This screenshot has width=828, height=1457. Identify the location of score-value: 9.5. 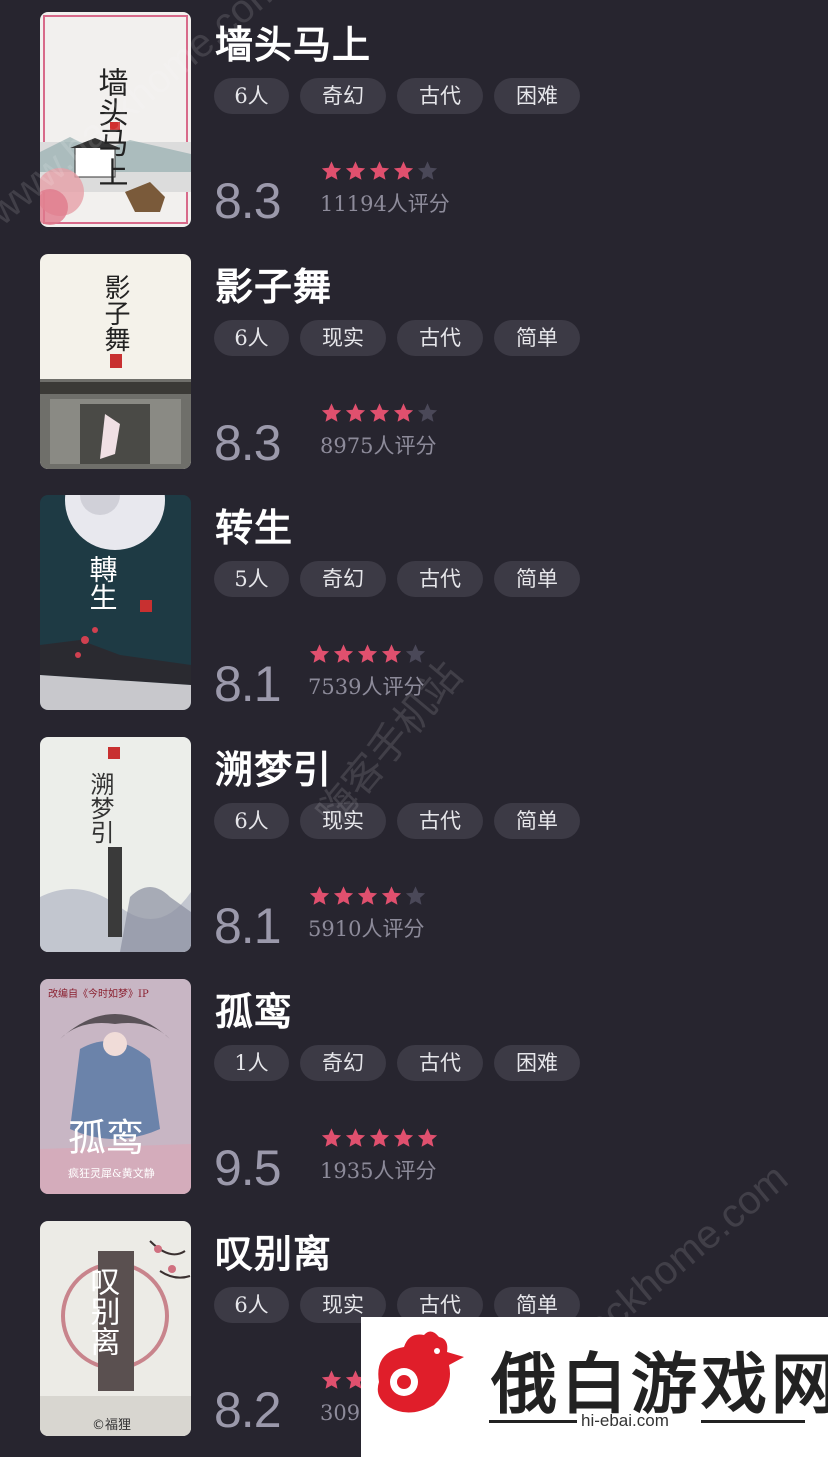
(248, 1168).